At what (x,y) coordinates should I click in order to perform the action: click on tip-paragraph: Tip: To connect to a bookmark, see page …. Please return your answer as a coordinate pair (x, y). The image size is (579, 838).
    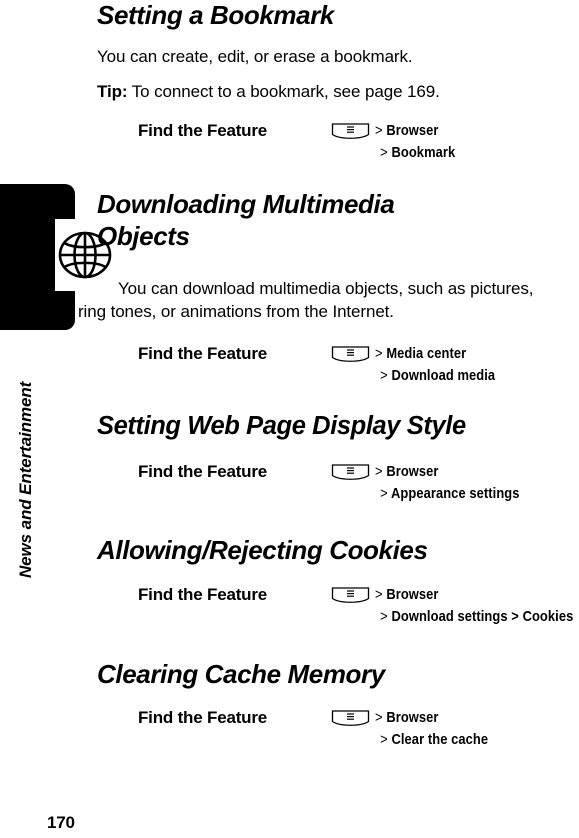
    Looking at the image, I should click on (322, 91).